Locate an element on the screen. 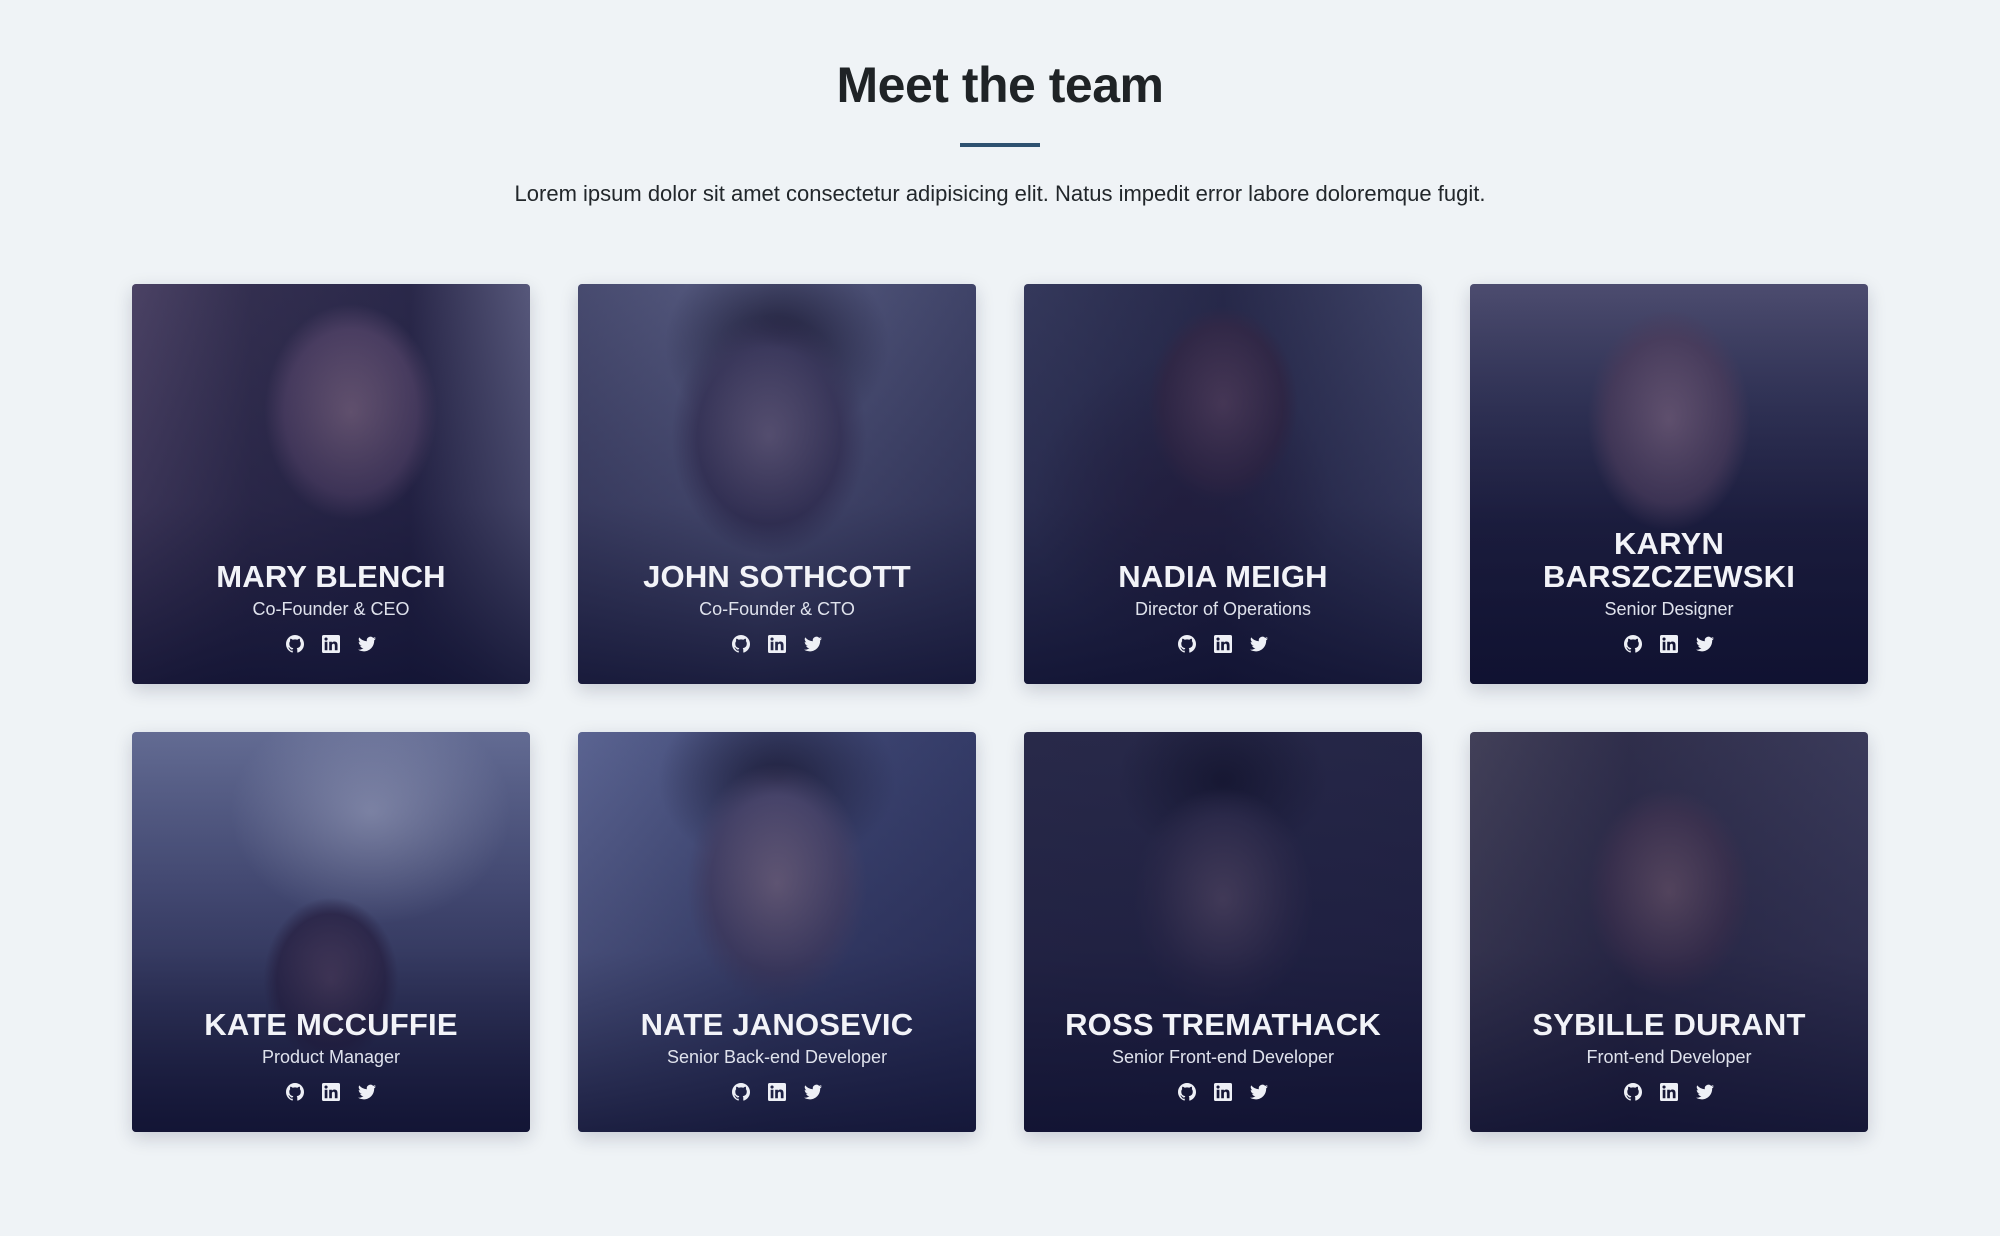  member-info: Nadia Meigh Director of Operations is located at coordinates (1223, 607).